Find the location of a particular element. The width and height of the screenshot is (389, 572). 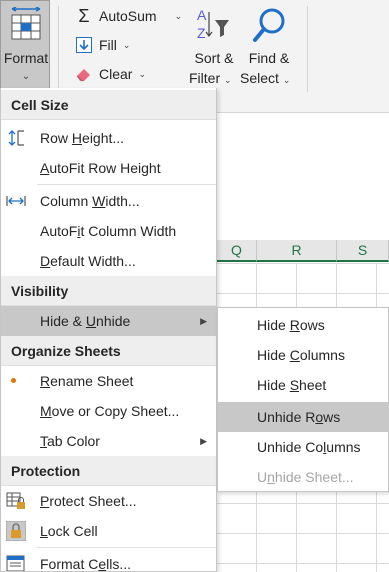

menu-item-rename-sheet: Rename Sheet is located at coordinates (108, 381).